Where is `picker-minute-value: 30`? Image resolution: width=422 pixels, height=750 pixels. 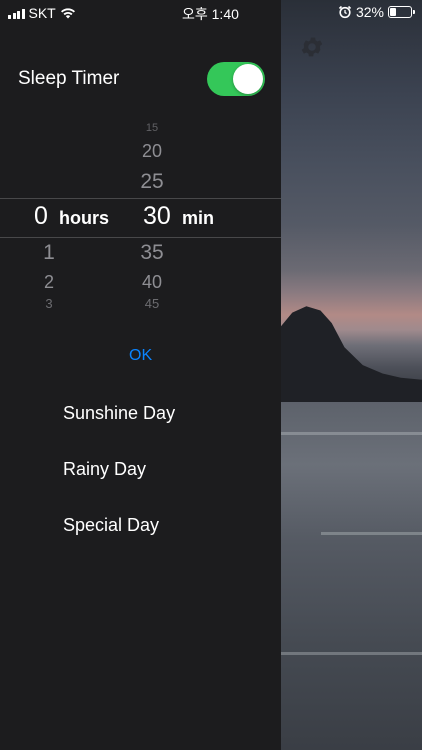 picker-minute-value: 30 is located at coordinates (157, 216).